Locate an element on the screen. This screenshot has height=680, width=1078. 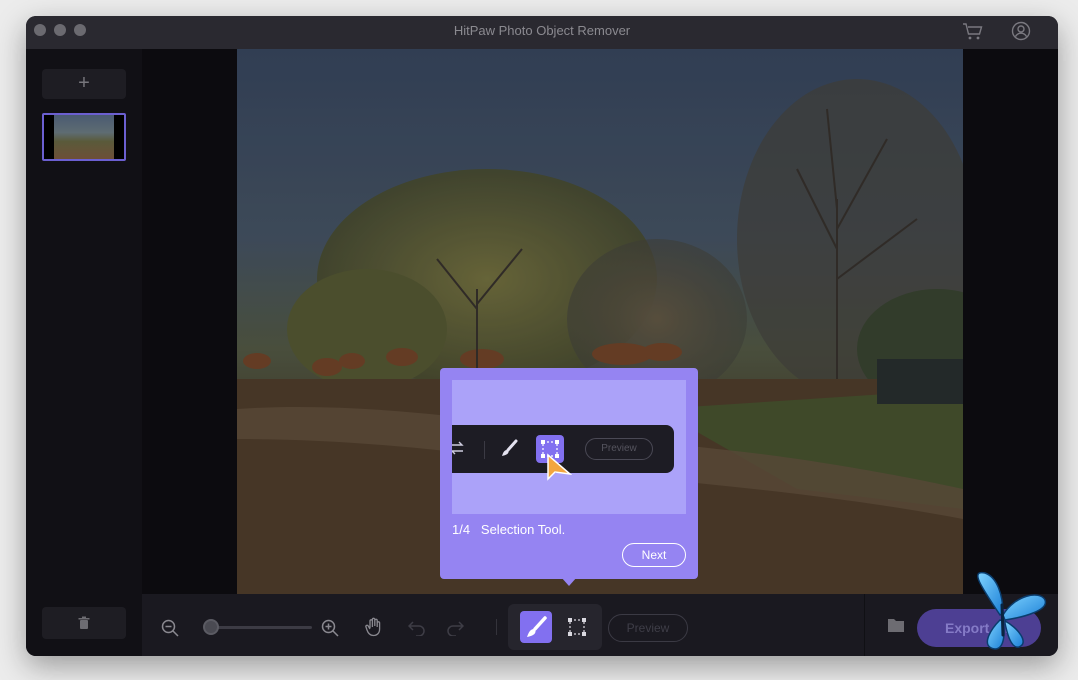
swap-icon is located at coordinates (458, 448).